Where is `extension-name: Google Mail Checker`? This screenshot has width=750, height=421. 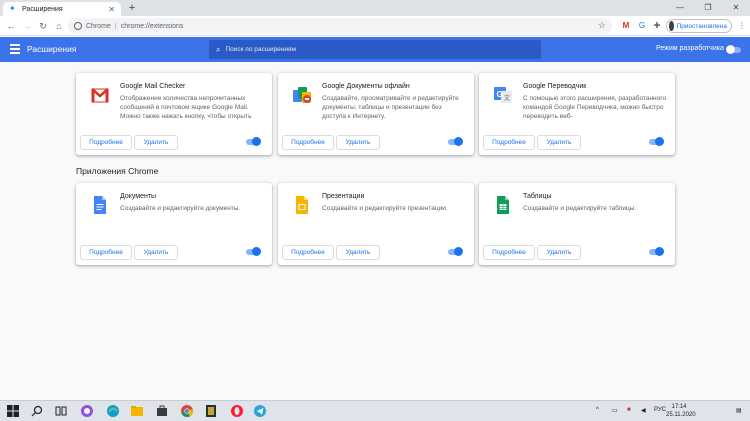 extension-name: Google Mail Checker is located at coordinates (153, 86).